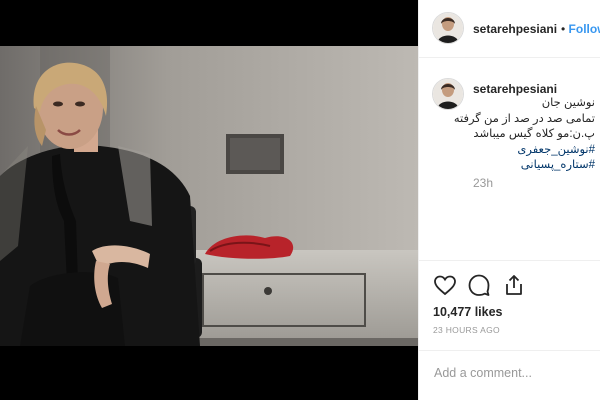  Describe the element at coordinates (584, 29) in the screenshot. I see `follow-button: Follow` at that location.